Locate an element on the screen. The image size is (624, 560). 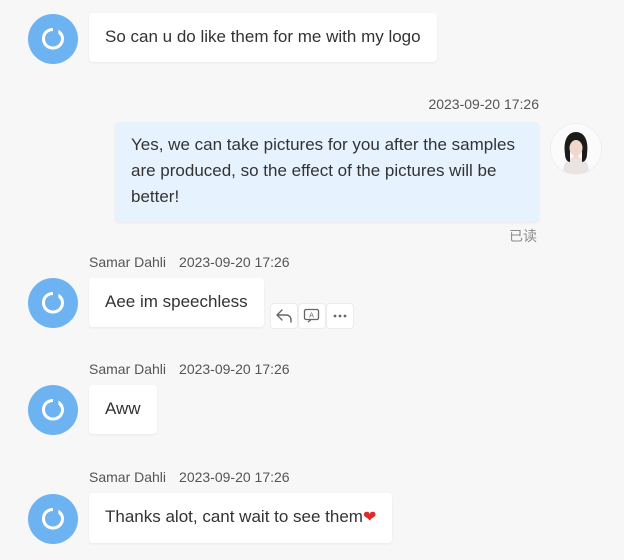
user-avatar is located at coordinates (576, 149).